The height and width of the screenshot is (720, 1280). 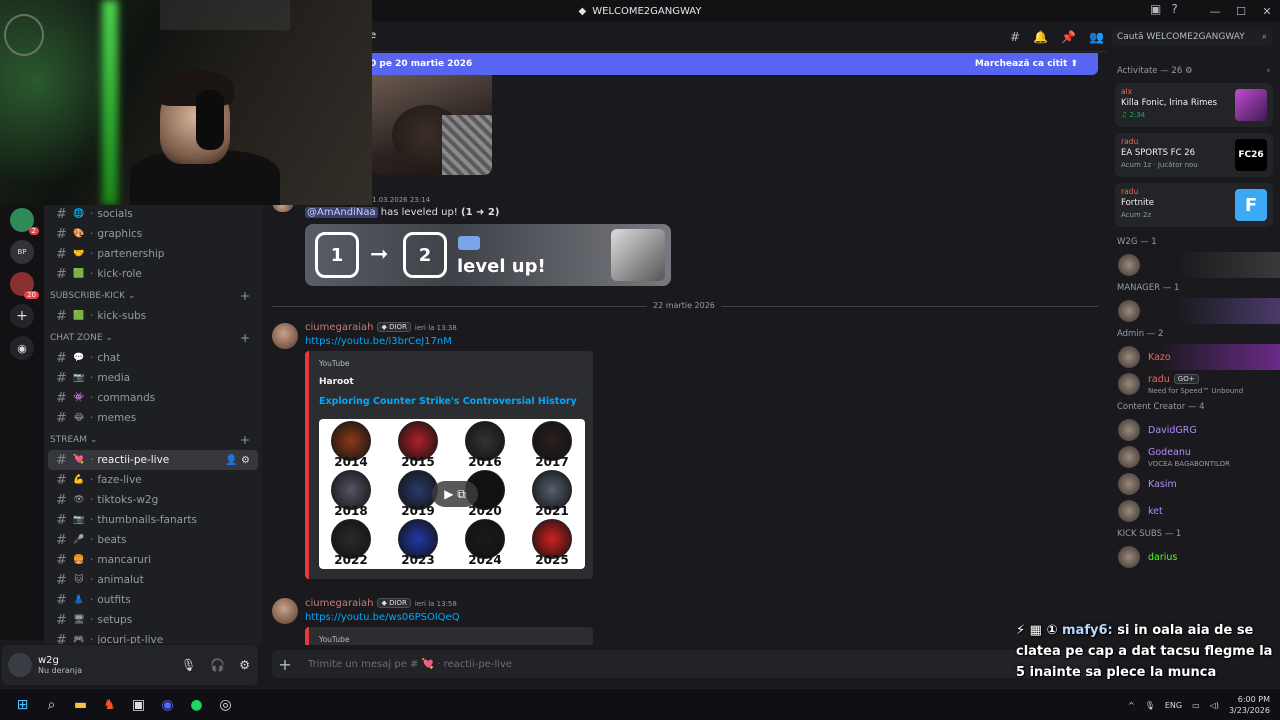 I want to click on album-art, so click(x=1251, y=105).